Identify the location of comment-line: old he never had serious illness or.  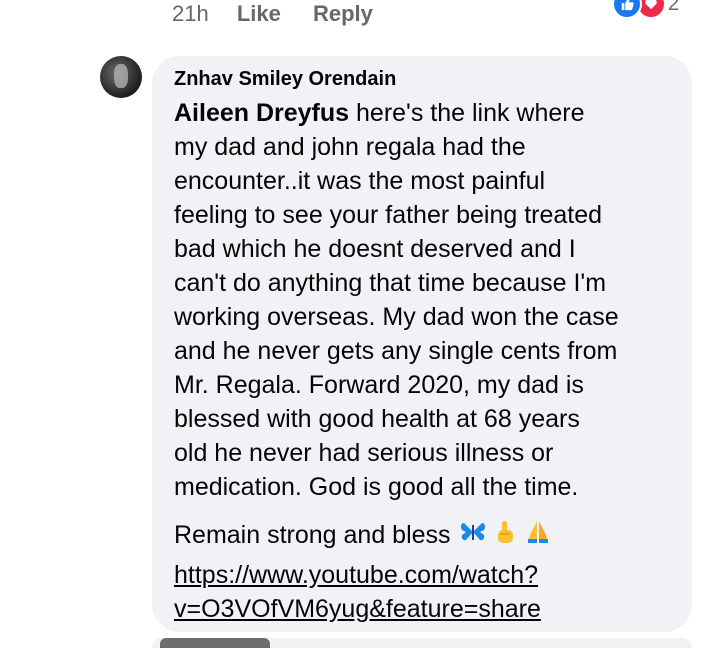
(364, 453).